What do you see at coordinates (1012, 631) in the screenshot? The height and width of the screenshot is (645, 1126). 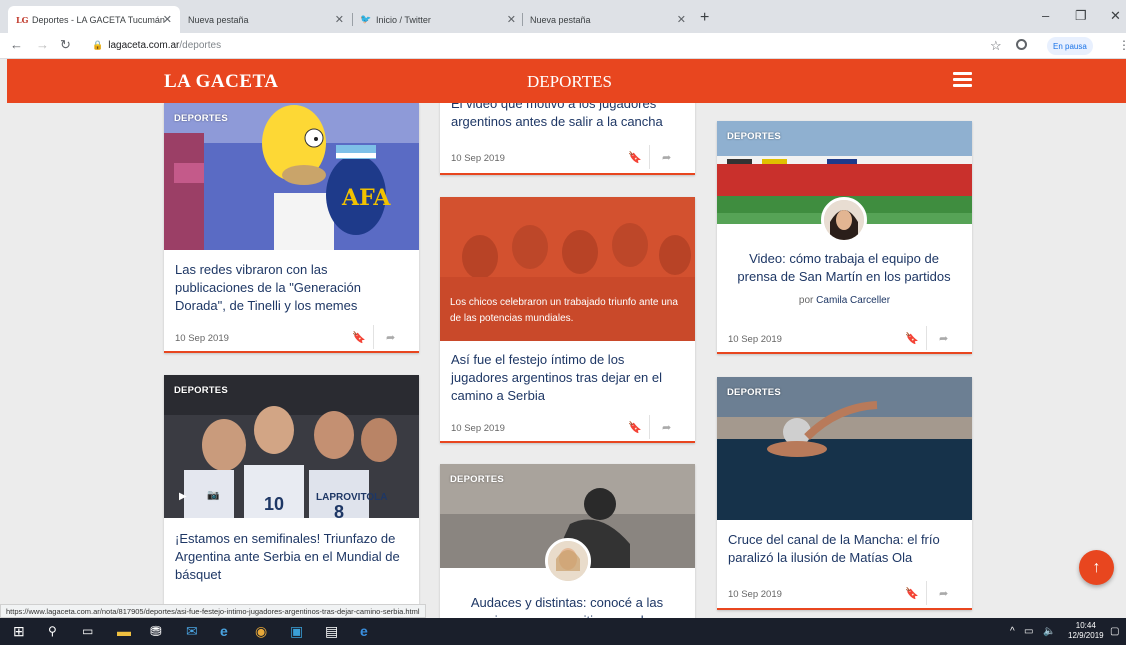 I see `tray-chevron-icon: ^` at bounding box center [1012, 631].